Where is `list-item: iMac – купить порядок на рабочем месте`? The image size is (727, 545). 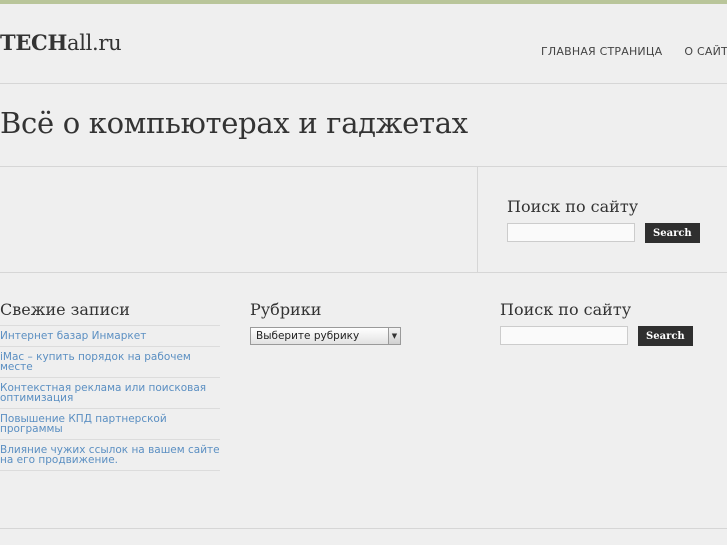
list-item: iMac – купить порядок на рабочем месте is located at coordinates (110, 361).